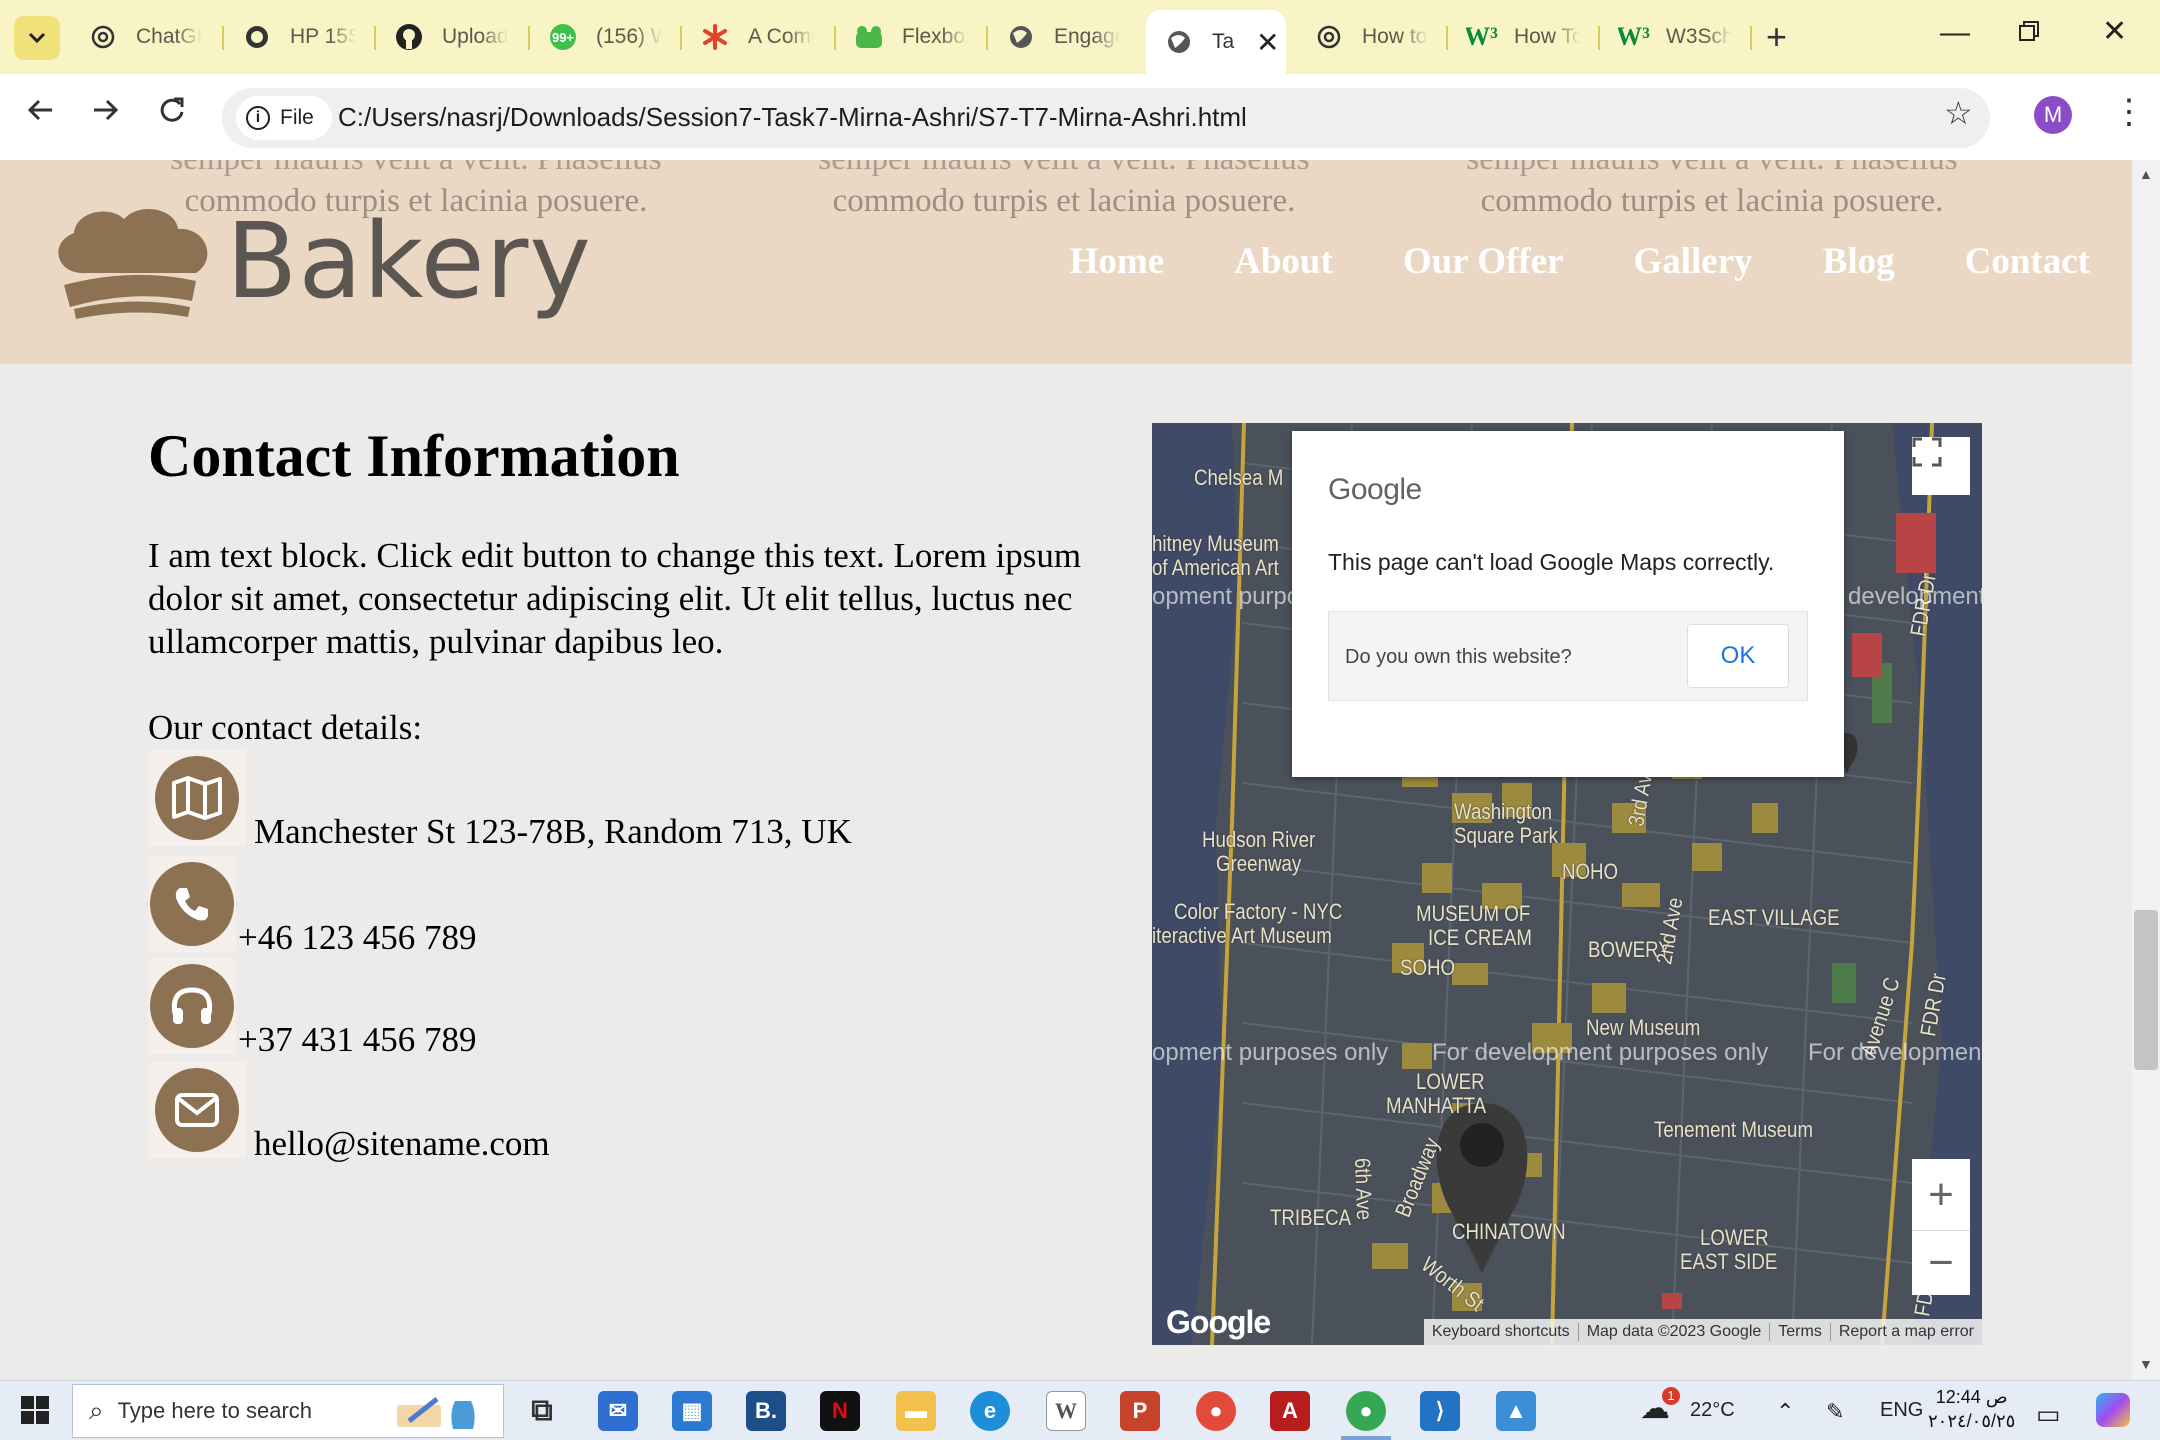 This screenshot has height=1440, width=2160. Describe the element at coordinates (1941, 1263) in the screenshot. I see `map-zoom-out-button: −` at that location.